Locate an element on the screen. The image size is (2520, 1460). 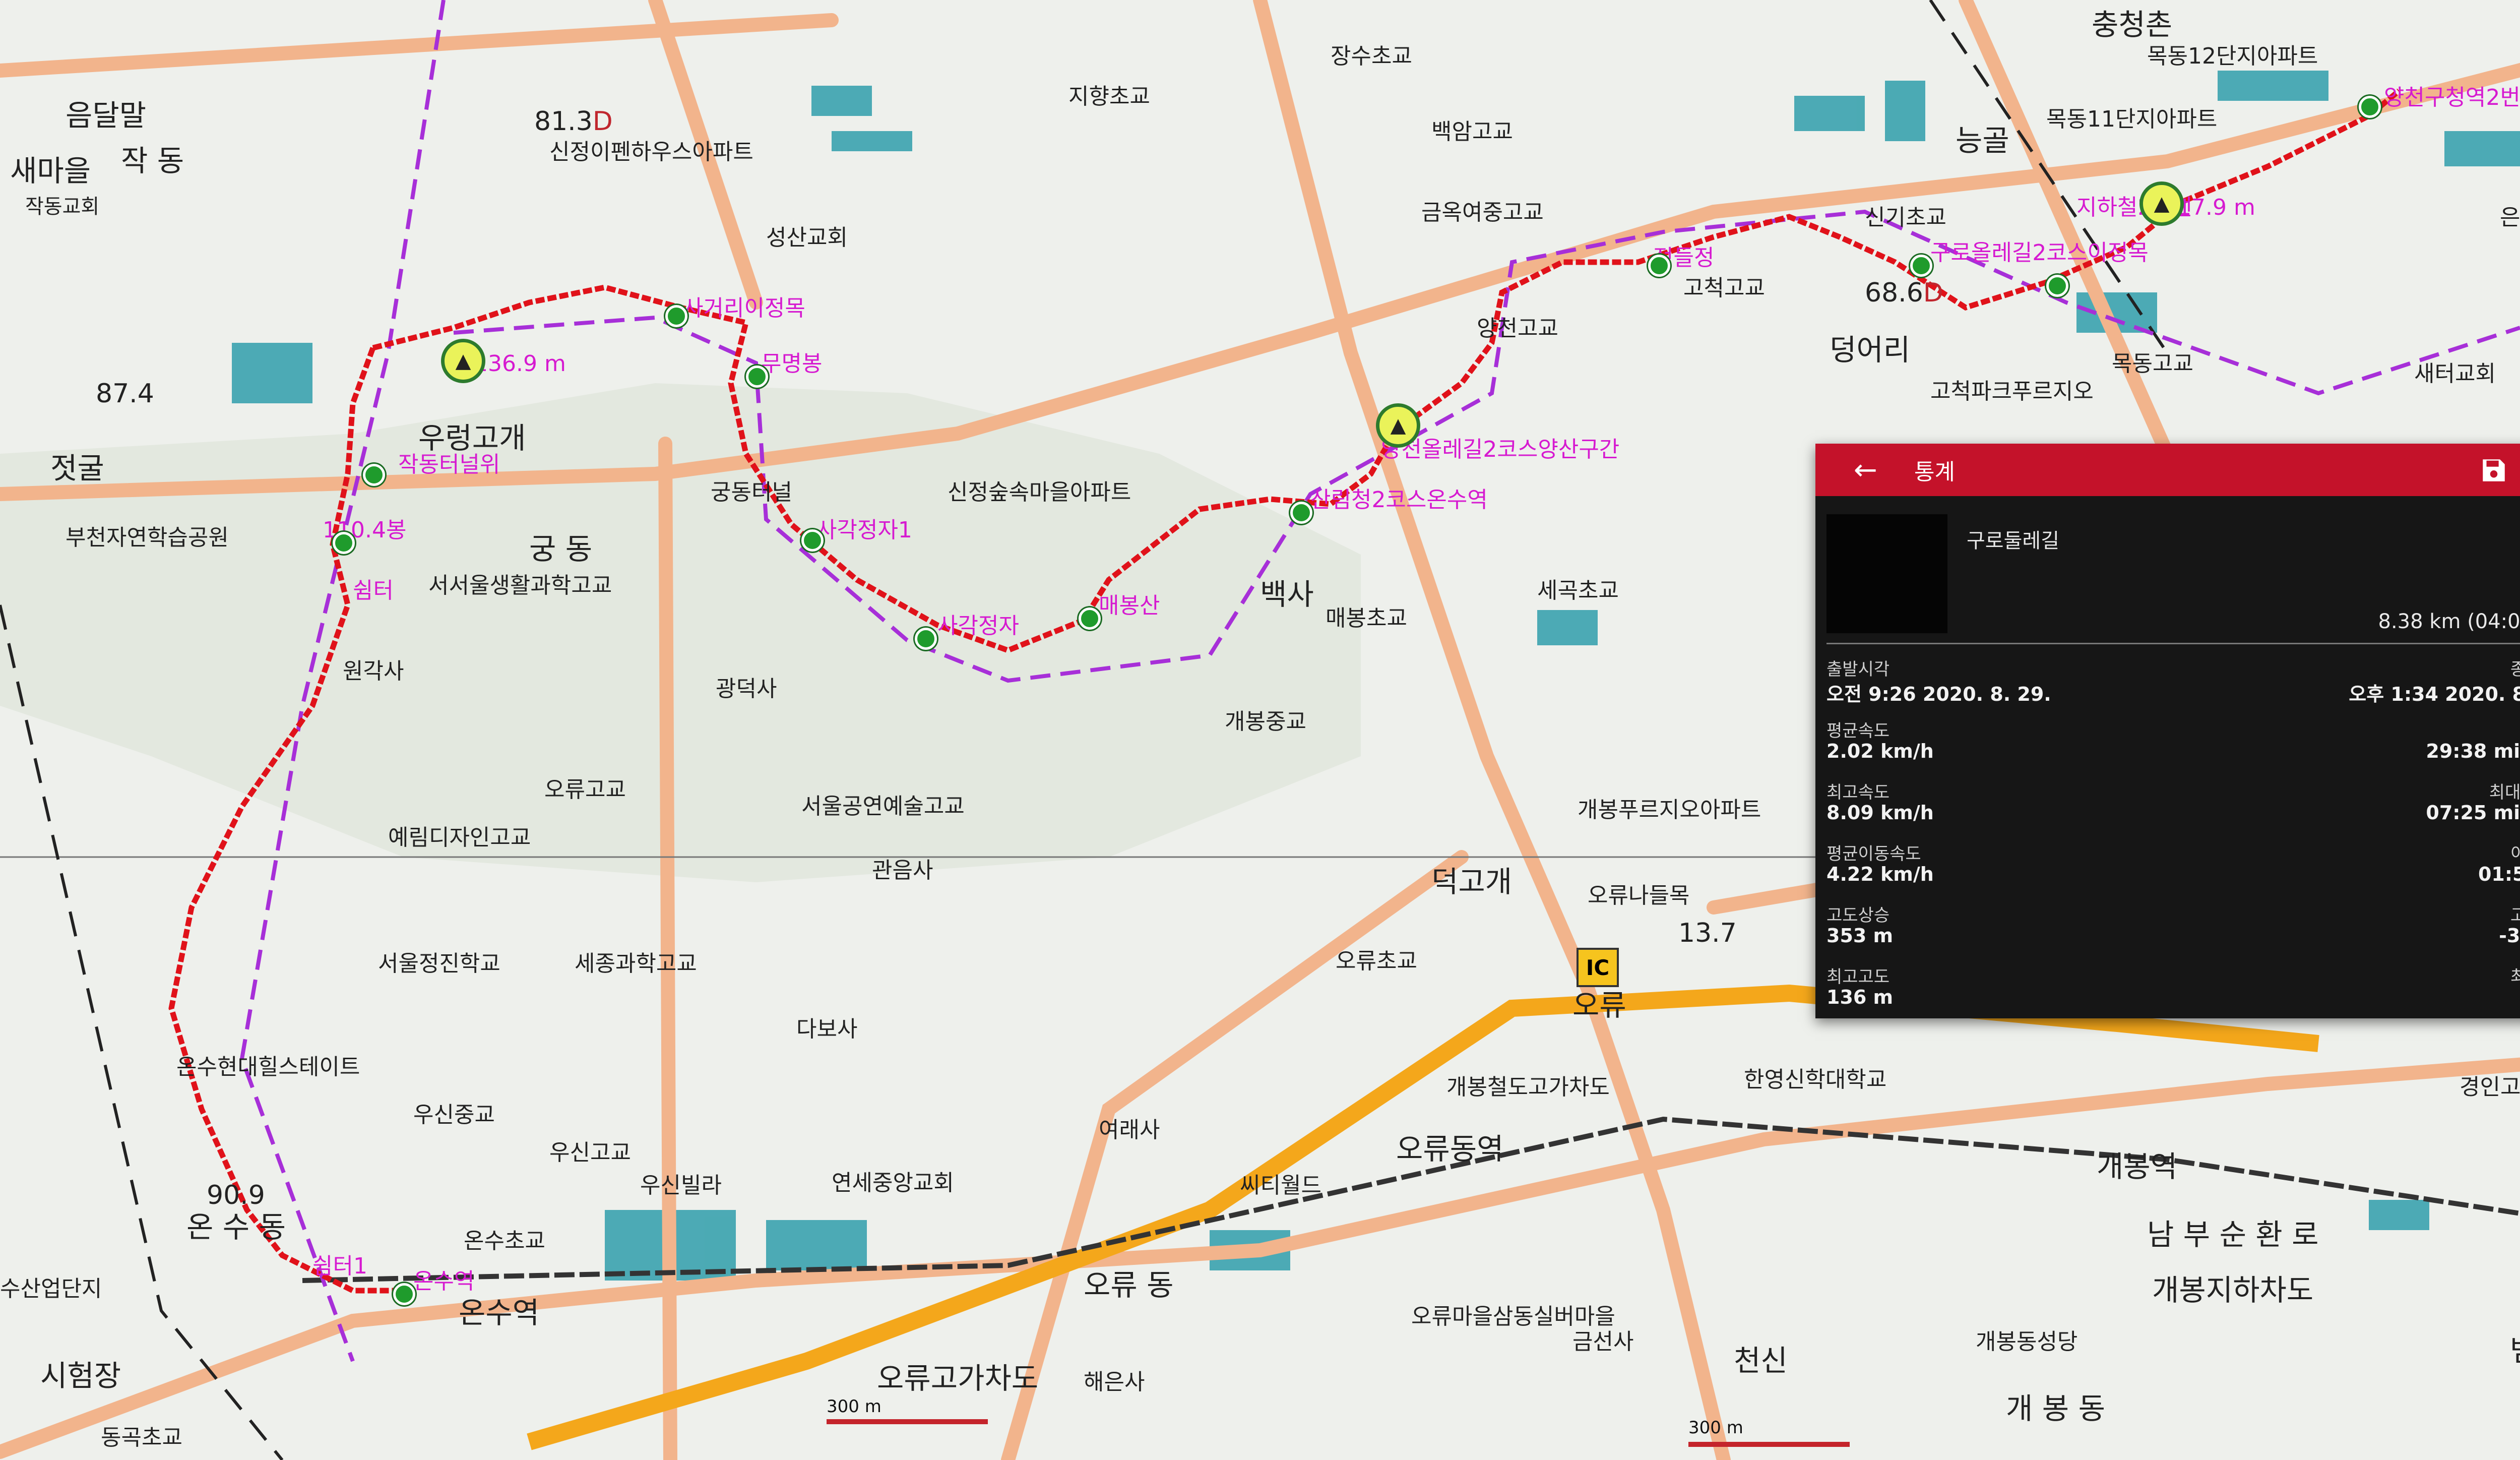
place-label: 신정숲속마을아파트 is located at coordinates (1039, 492).